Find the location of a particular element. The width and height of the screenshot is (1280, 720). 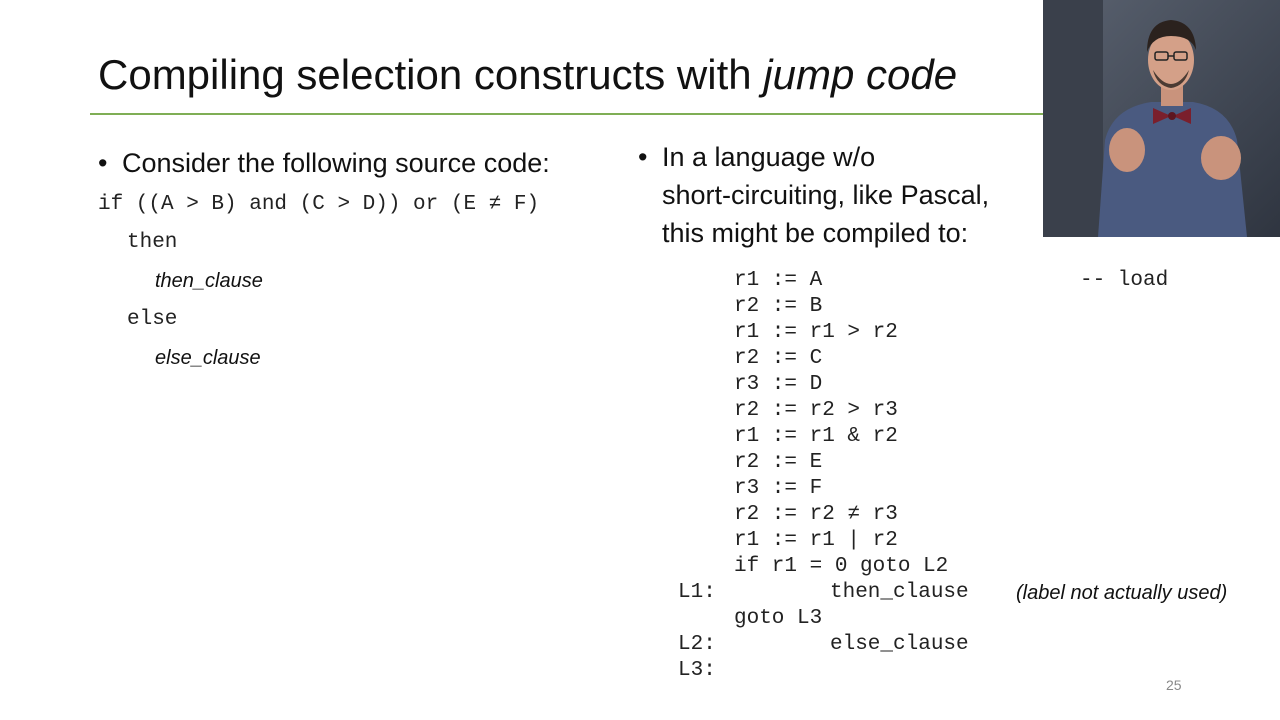

compiled-code-line: r3 := D is located at coordinates (778, 384).